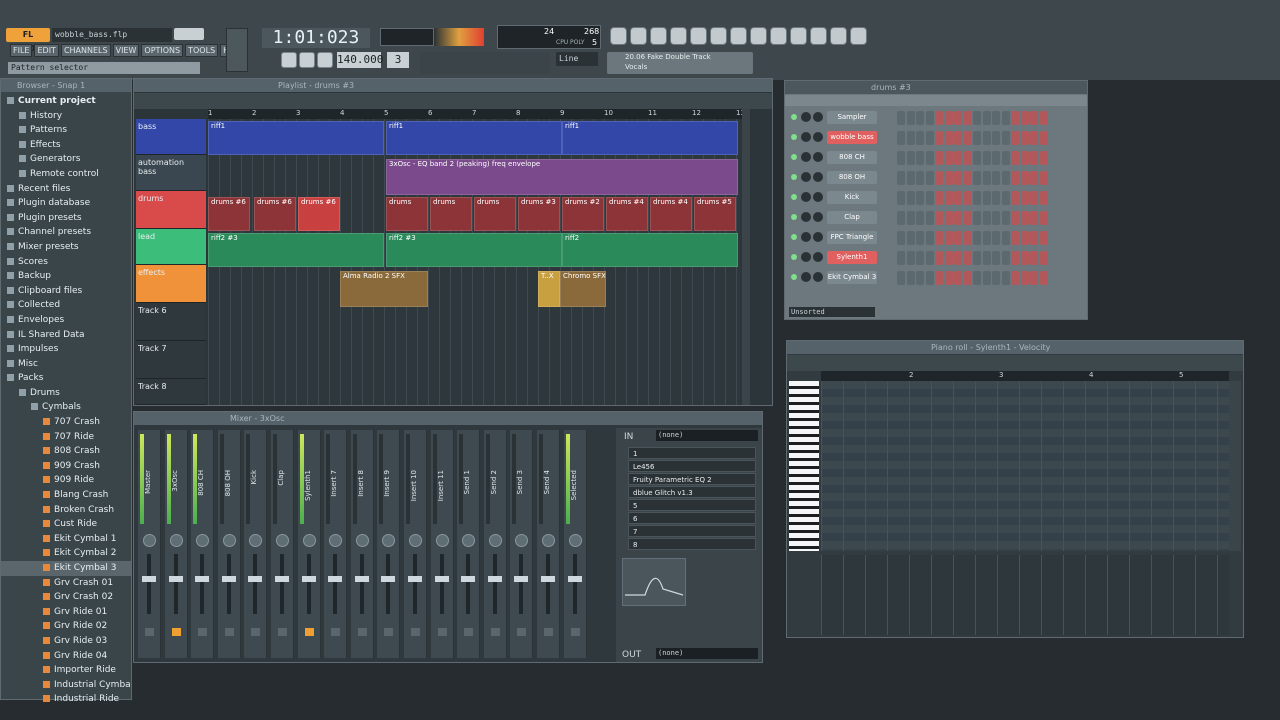 The image size is (1280, 720). I want to click on browser-item: Grv Crash 01, so click(66, 583).